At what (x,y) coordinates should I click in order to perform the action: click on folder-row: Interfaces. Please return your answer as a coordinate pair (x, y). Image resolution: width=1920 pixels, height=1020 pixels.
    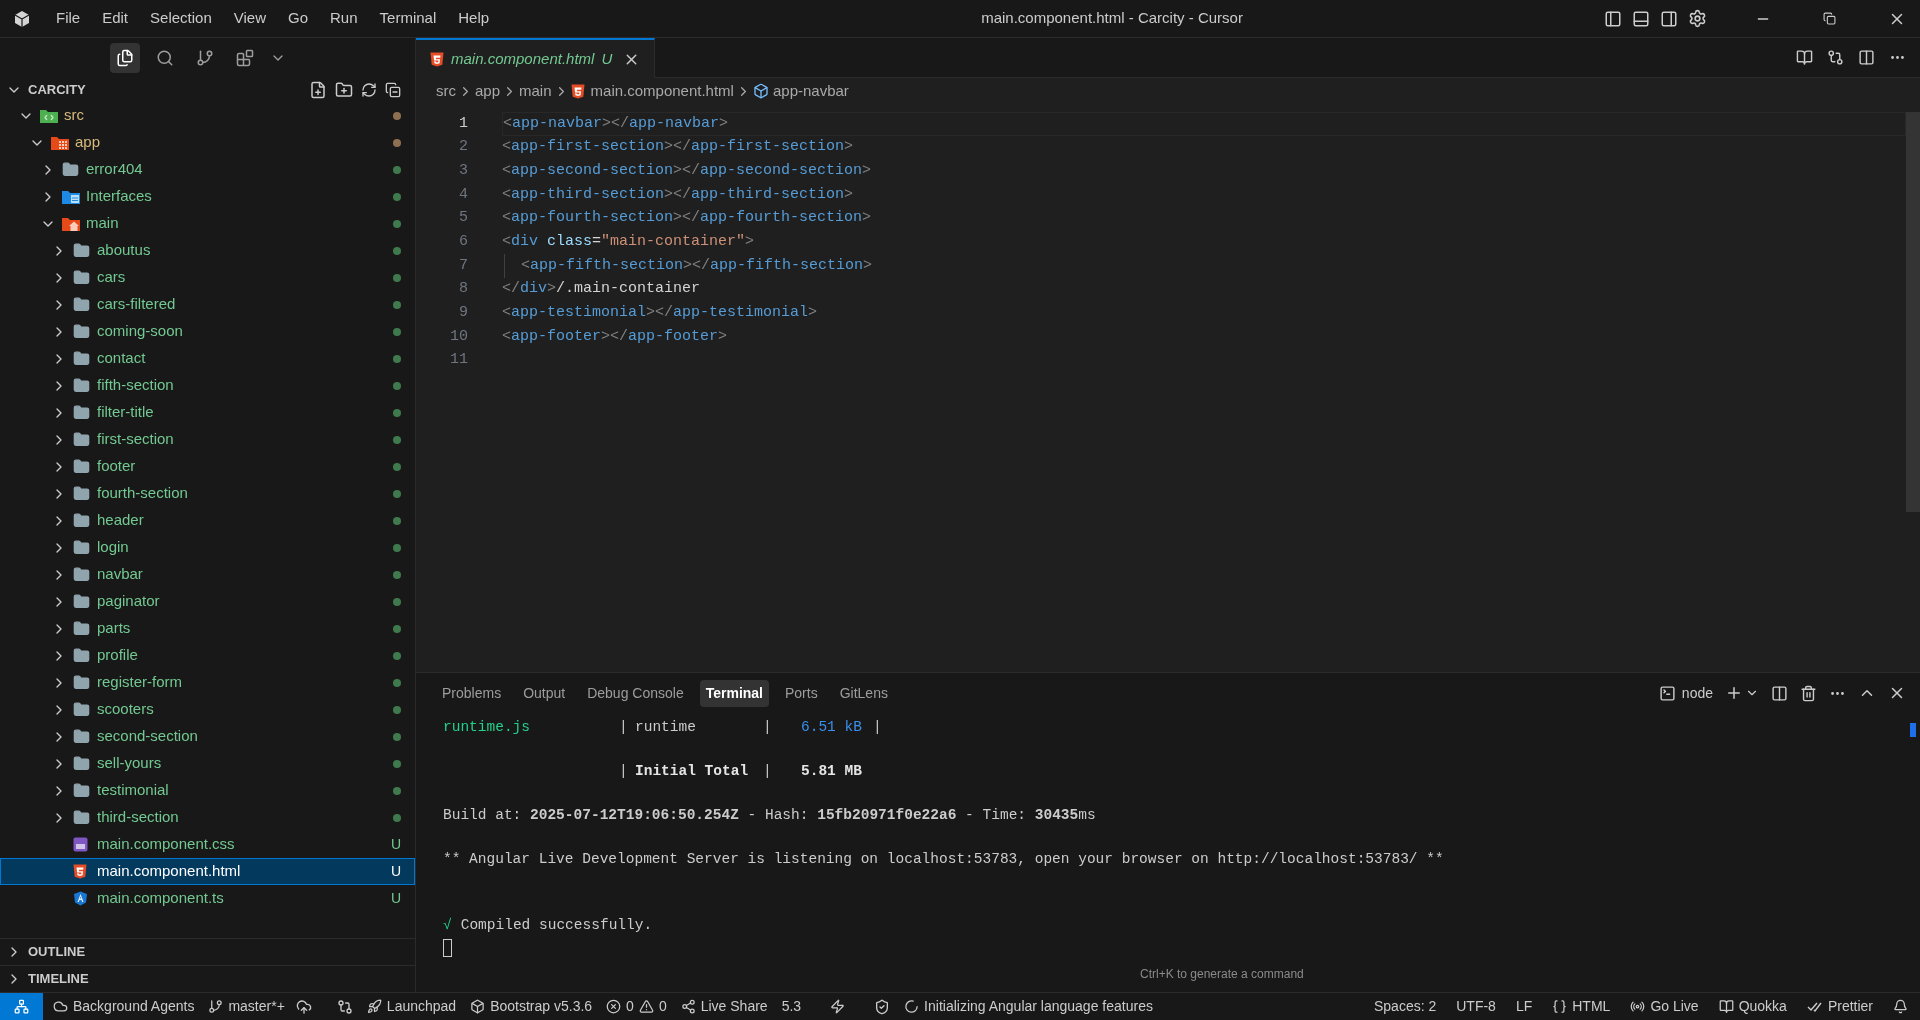
    Looking at the image, I should click on (207, 196).